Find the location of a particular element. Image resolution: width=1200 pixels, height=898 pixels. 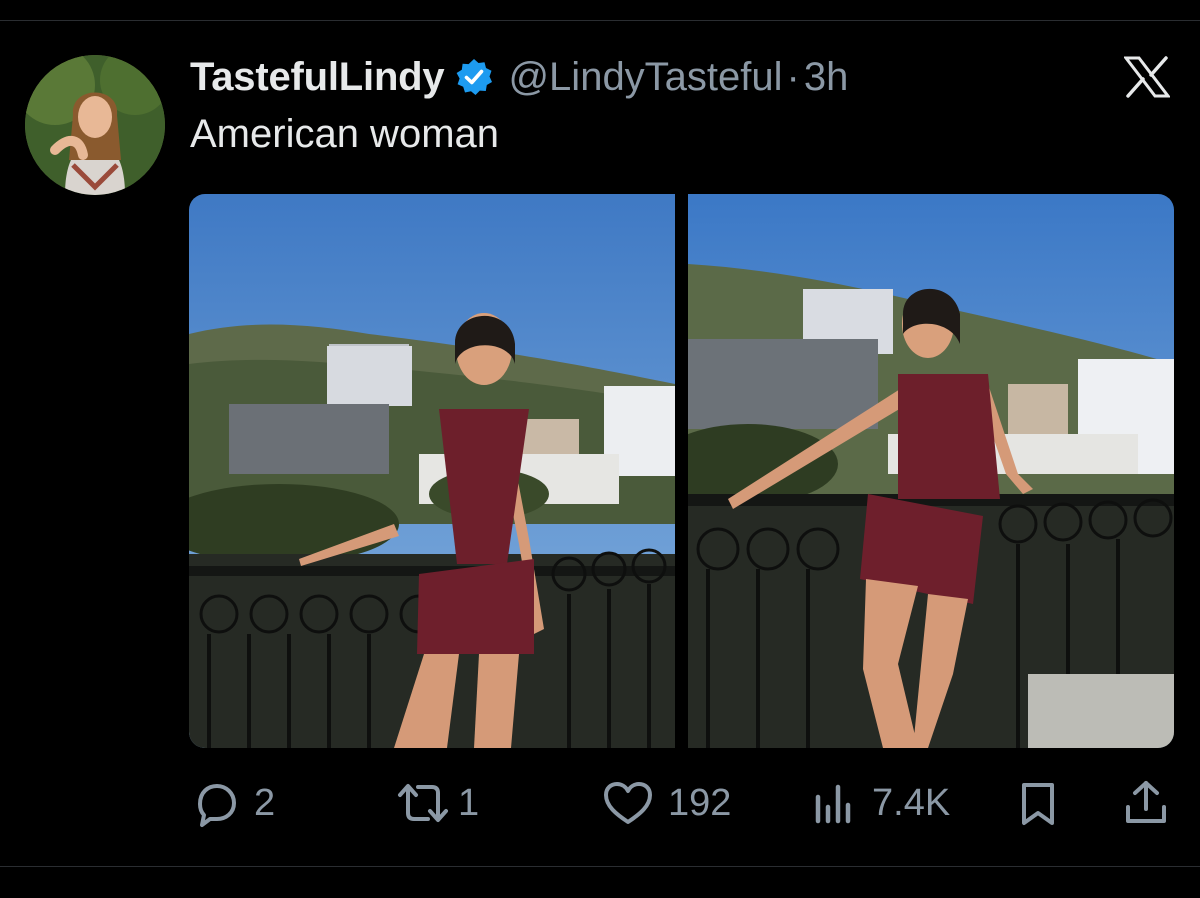

repost-button: 1 is located at coordinates (435, 803).